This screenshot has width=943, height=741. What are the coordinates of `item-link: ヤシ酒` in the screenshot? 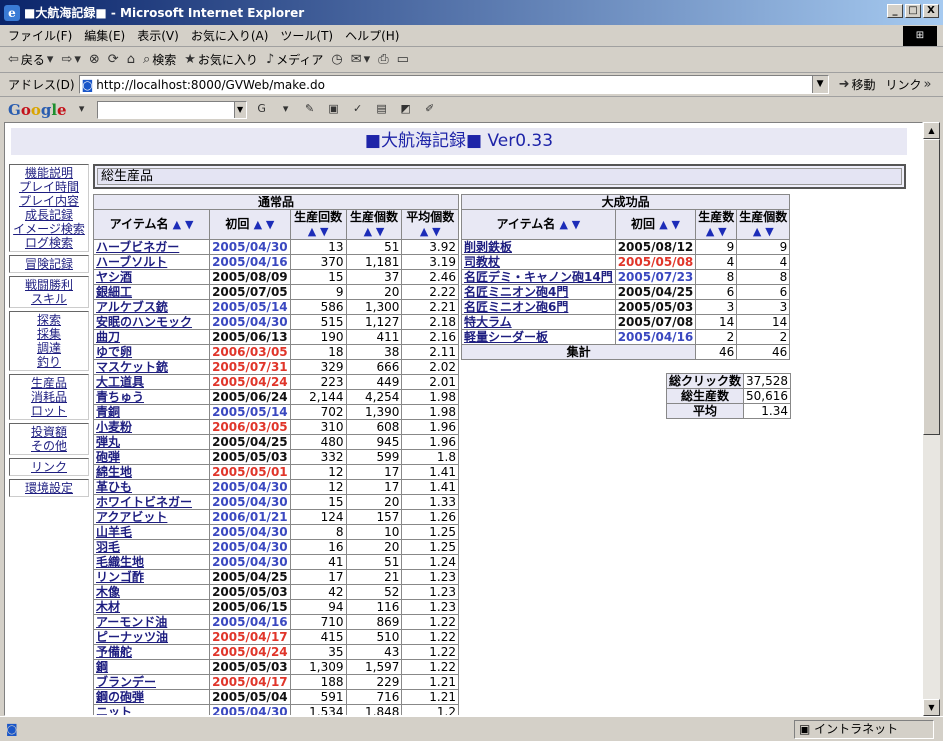 It's located at (114, 277).